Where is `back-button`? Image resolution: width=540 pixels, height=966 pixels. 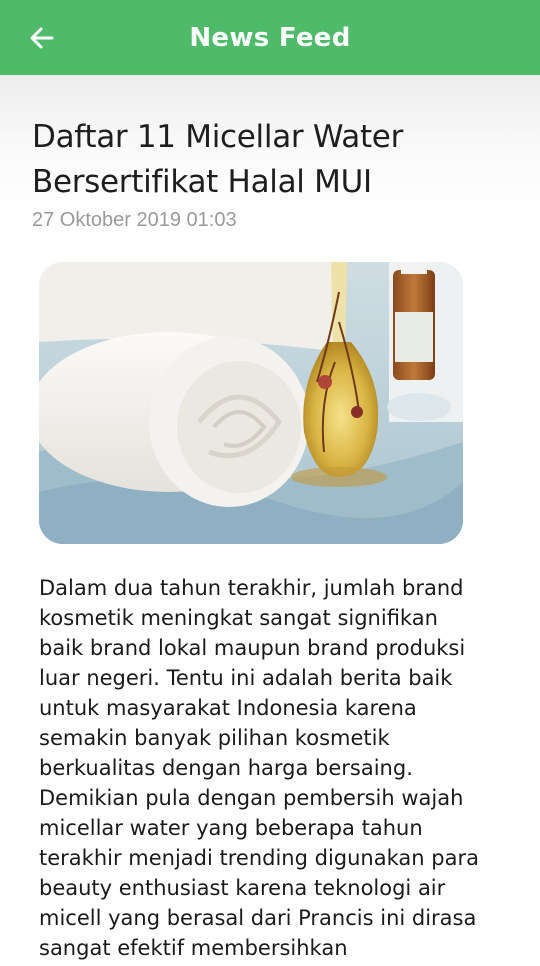 back-button is located at coordinates (42, 38).